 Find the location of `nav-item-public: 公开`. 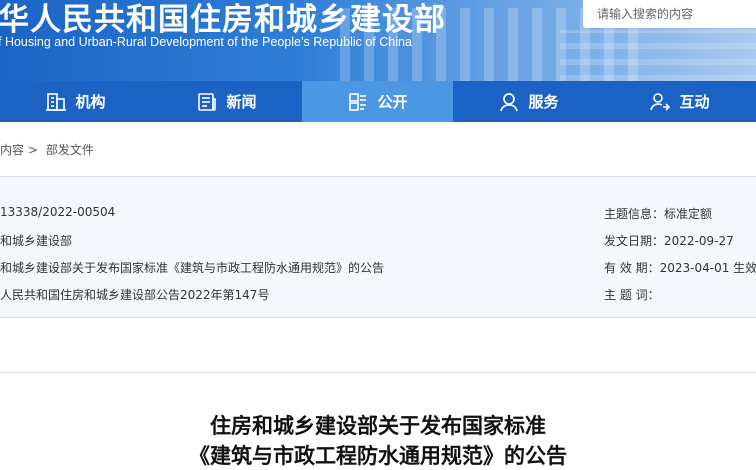

nav-item-public: 公开 is located at coordinates (377, 101).